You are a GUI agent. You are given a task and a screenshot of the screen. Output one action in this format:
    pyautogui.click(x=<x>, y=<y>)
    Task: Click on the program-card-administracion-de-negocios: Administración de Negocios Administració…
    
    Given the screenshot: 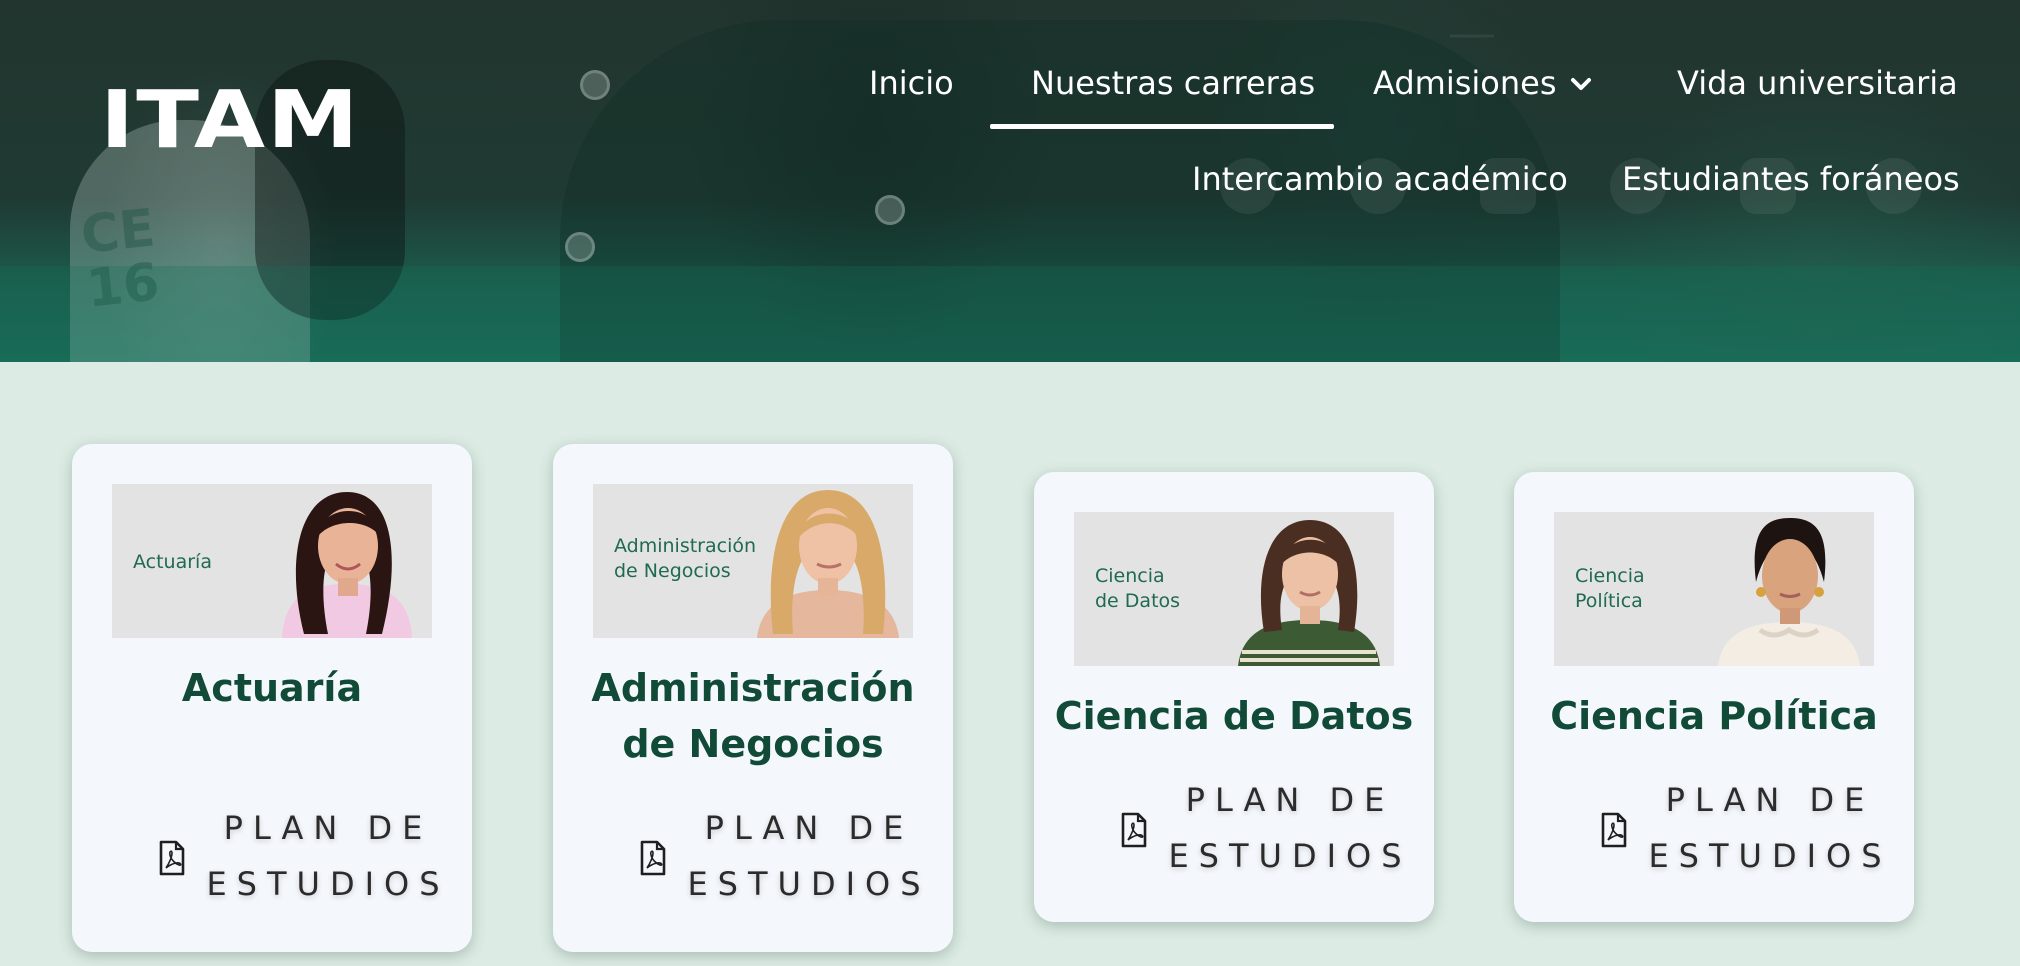 What is the action you would take?
    pyautogui.click(x=753, y=698)
    